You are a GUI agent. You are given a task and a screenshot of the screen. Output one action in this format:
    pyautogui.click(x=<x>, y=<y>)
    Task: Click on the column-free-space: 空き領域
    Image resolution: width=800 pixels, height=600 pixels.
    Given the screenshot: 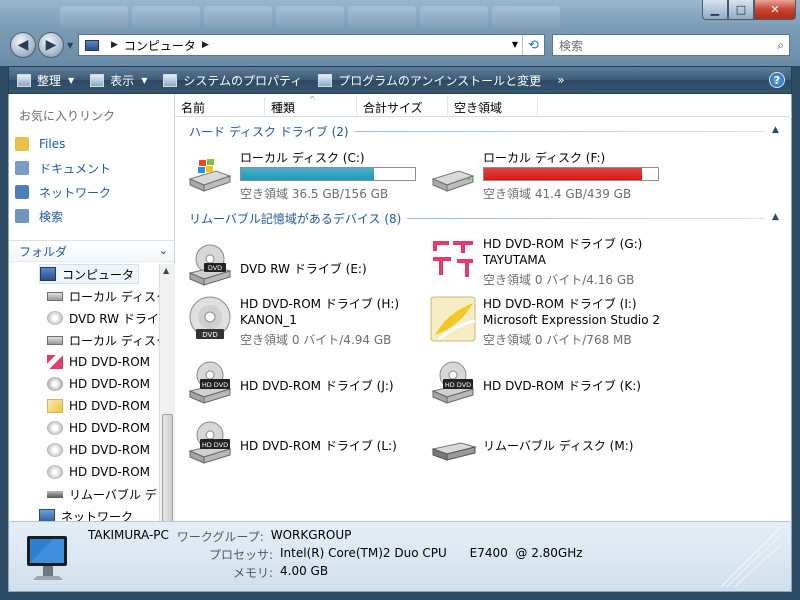 What is the action you would take?
    pyautogui.click(x=493, y=107)
    